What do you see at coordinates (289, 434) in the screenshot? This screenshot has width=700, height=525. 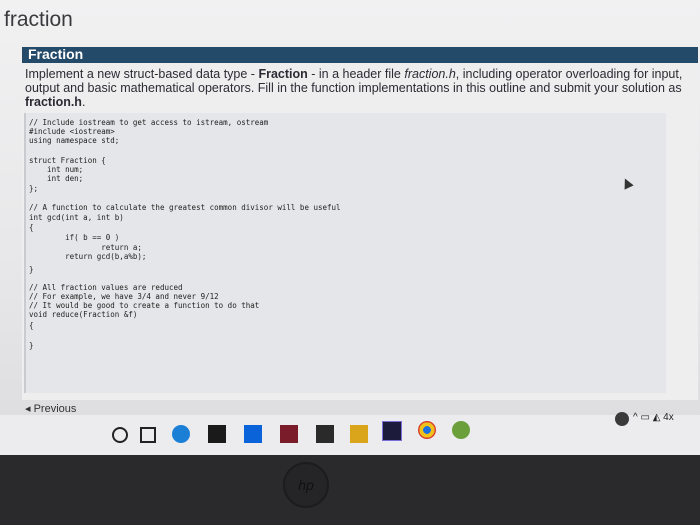 I see `onenote-icon` at bounding box center [289, 434].